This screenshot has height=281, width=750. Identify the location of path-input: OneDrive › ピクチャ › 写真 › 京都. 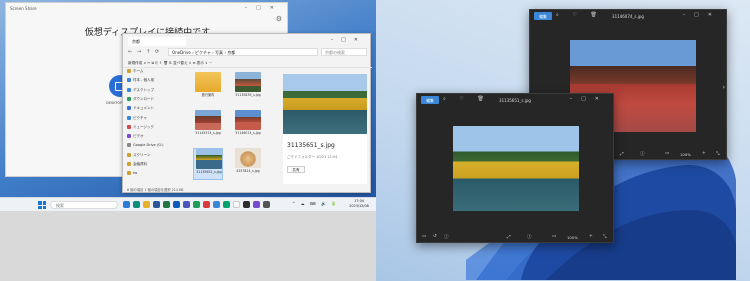
(243, 52).